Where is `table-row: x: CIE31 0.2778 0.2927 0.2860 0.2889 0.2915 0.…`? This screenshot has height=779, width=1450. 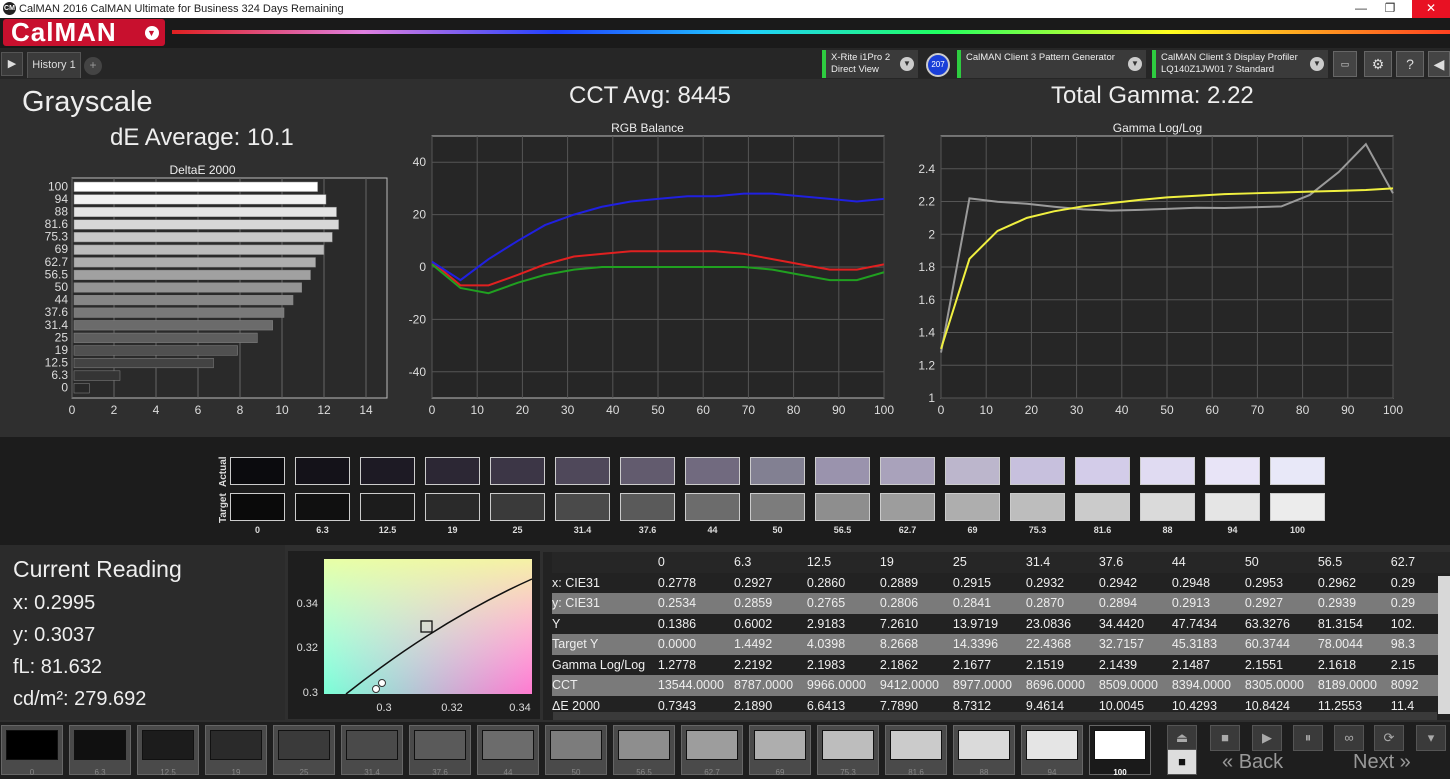 table-row: x: CIE31 0.2778 0.2927 0.2860 0.2889 0.2915 0.… is located at coordinates (1001, 583).